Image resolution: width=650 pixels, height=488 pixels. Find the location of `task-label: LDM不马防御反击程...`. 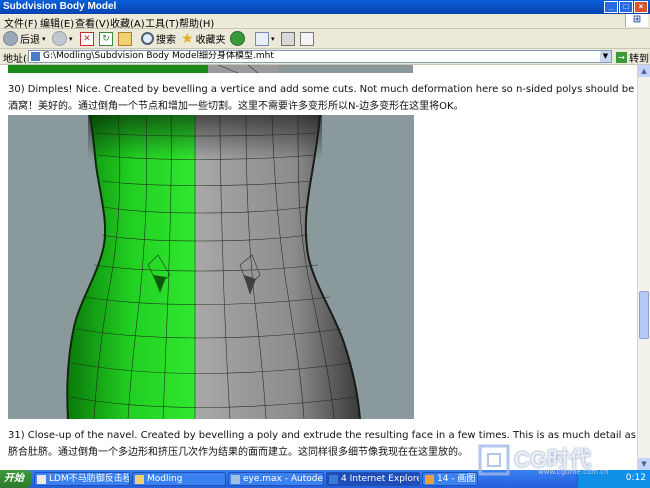

task-label: LDM不马防御反击程... is located at coordinates (89, 479).